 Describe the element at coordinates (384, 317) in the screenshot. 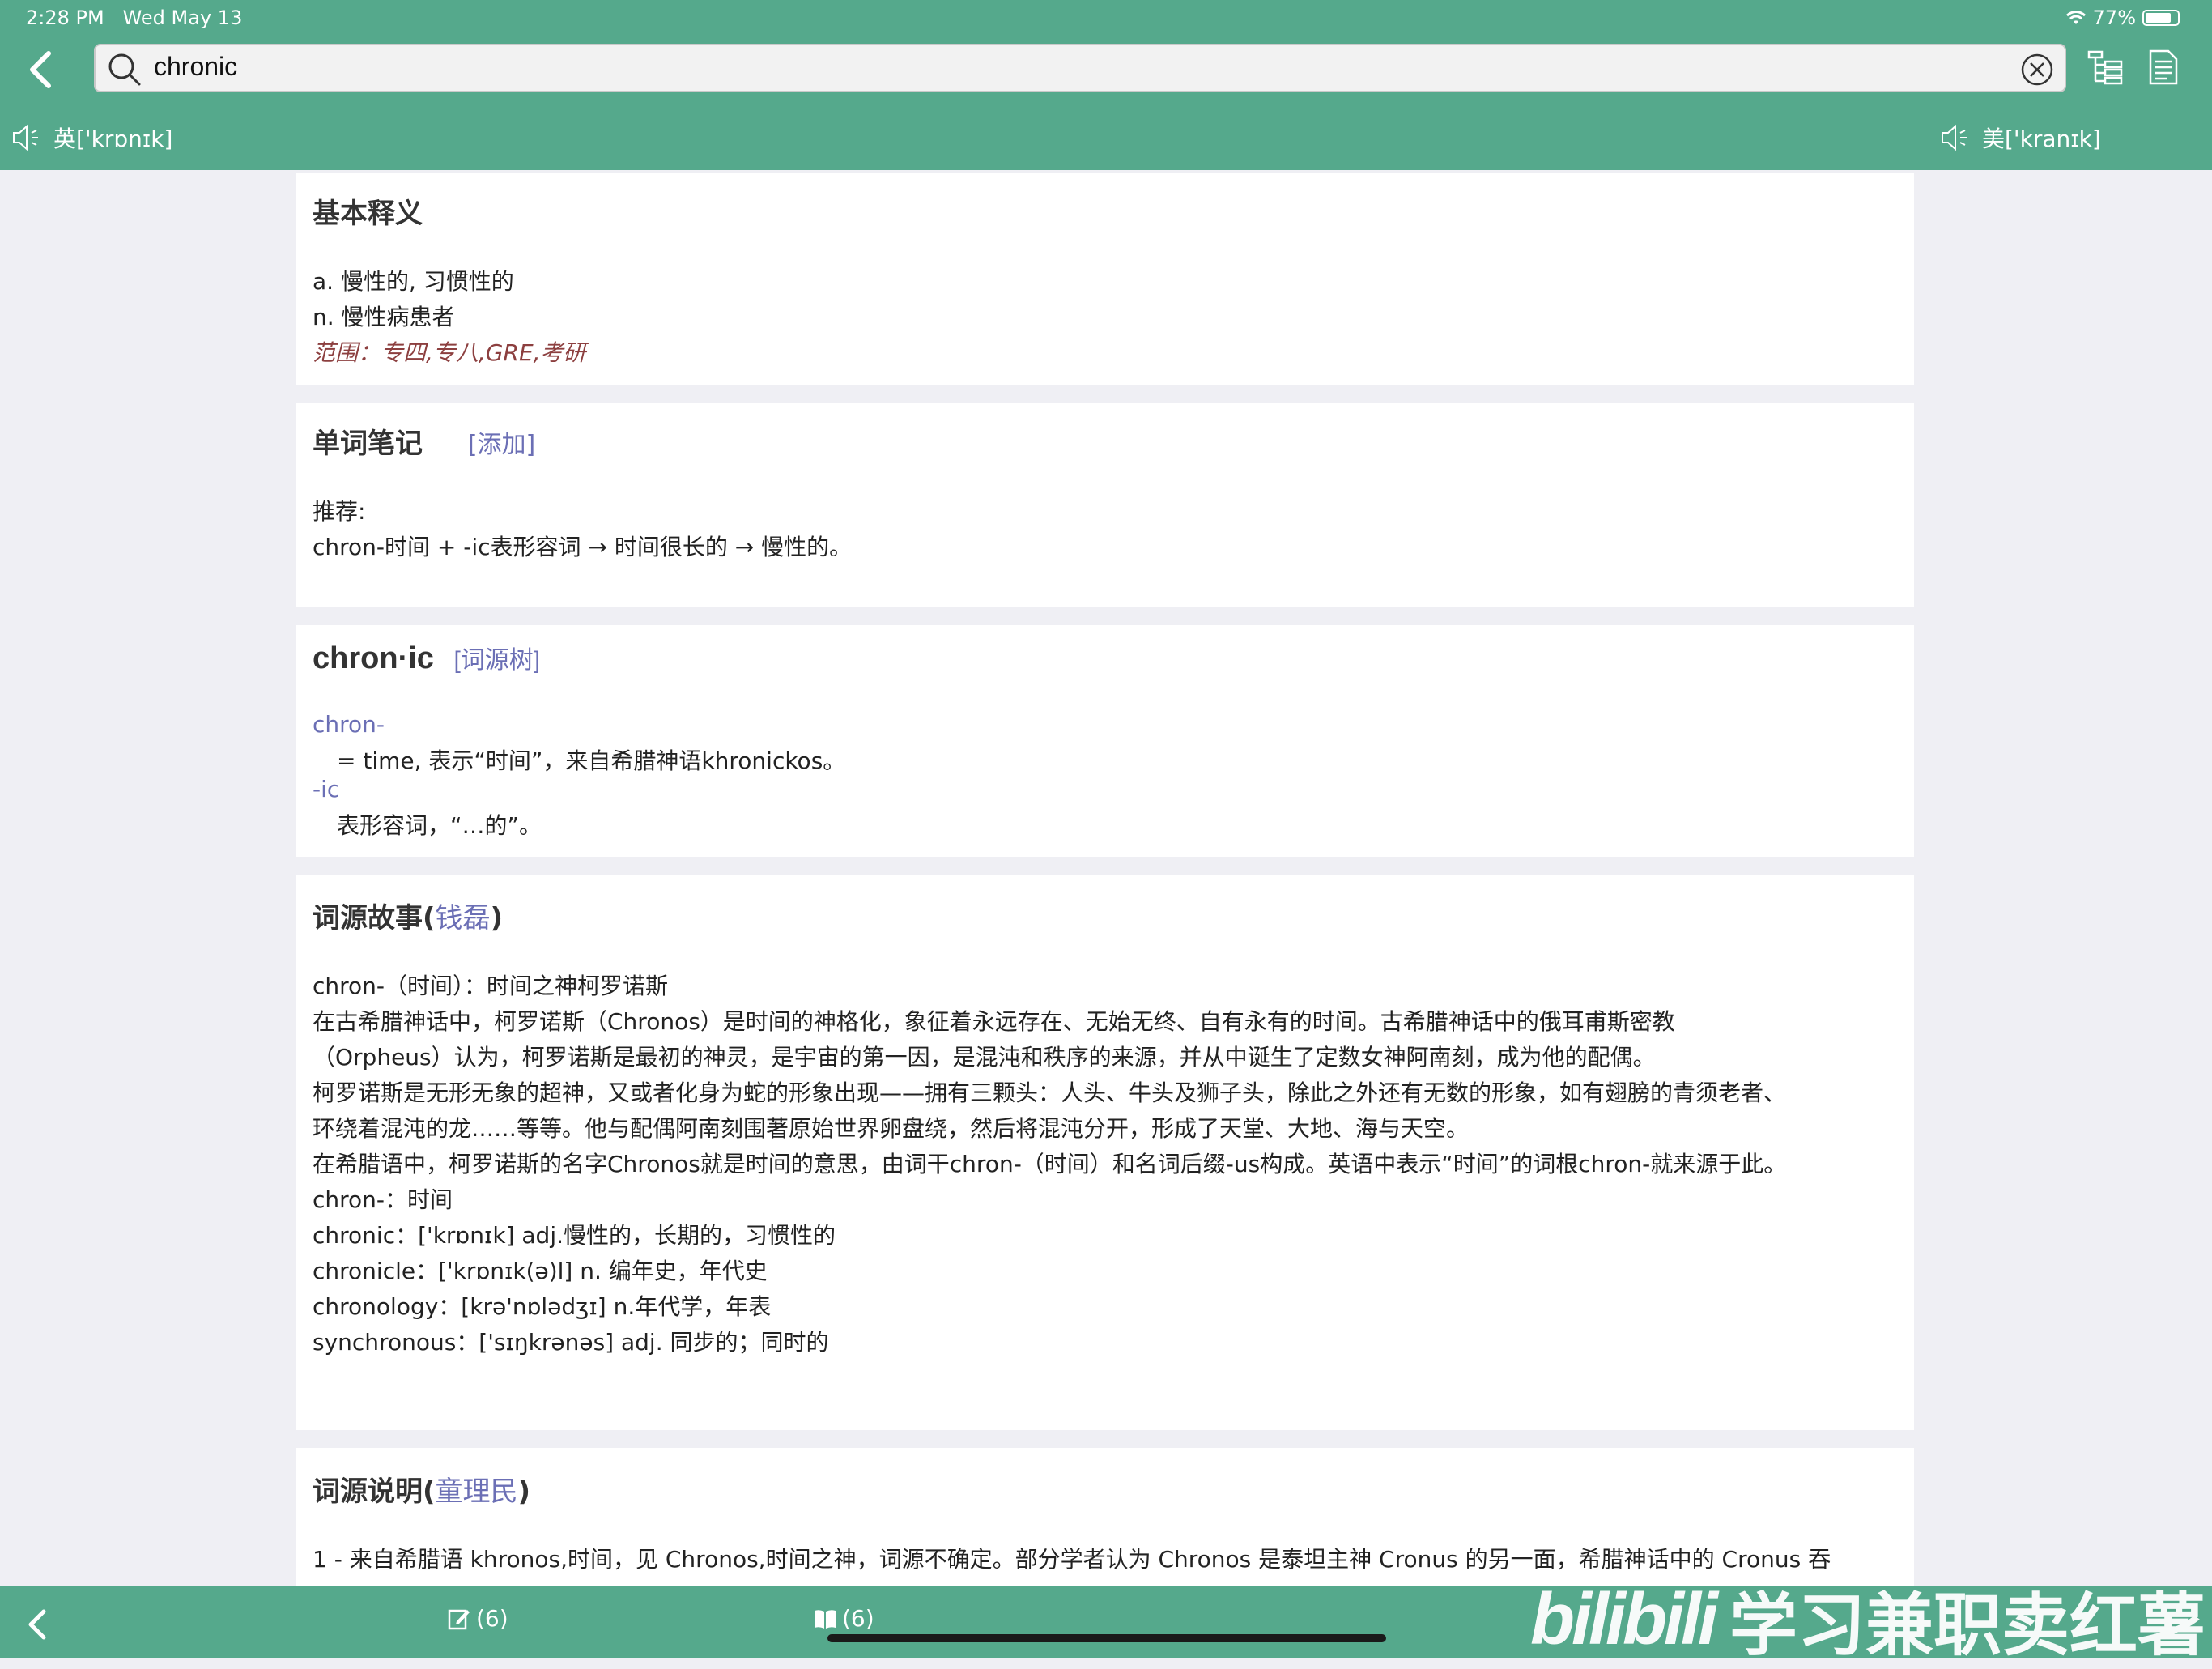

I see `meaning-noun: n. 慢性病患者` at that location.